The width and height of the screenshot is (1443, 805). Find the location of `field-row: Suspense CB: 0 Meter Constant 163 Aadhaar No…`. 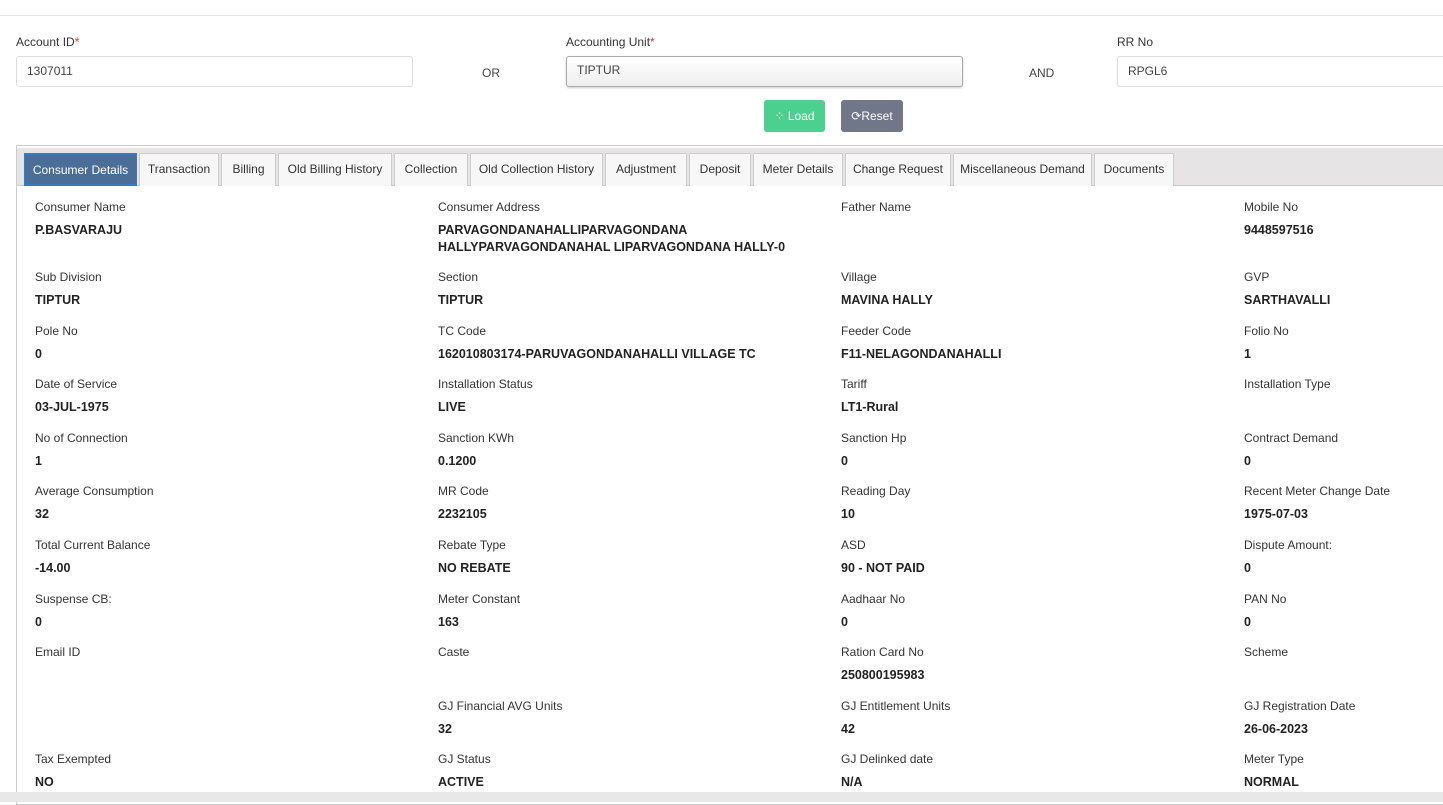

field-row: Suspense CB: 0 Meter Constant 163 Aadhaar No… is located at coordinates (739, 618).